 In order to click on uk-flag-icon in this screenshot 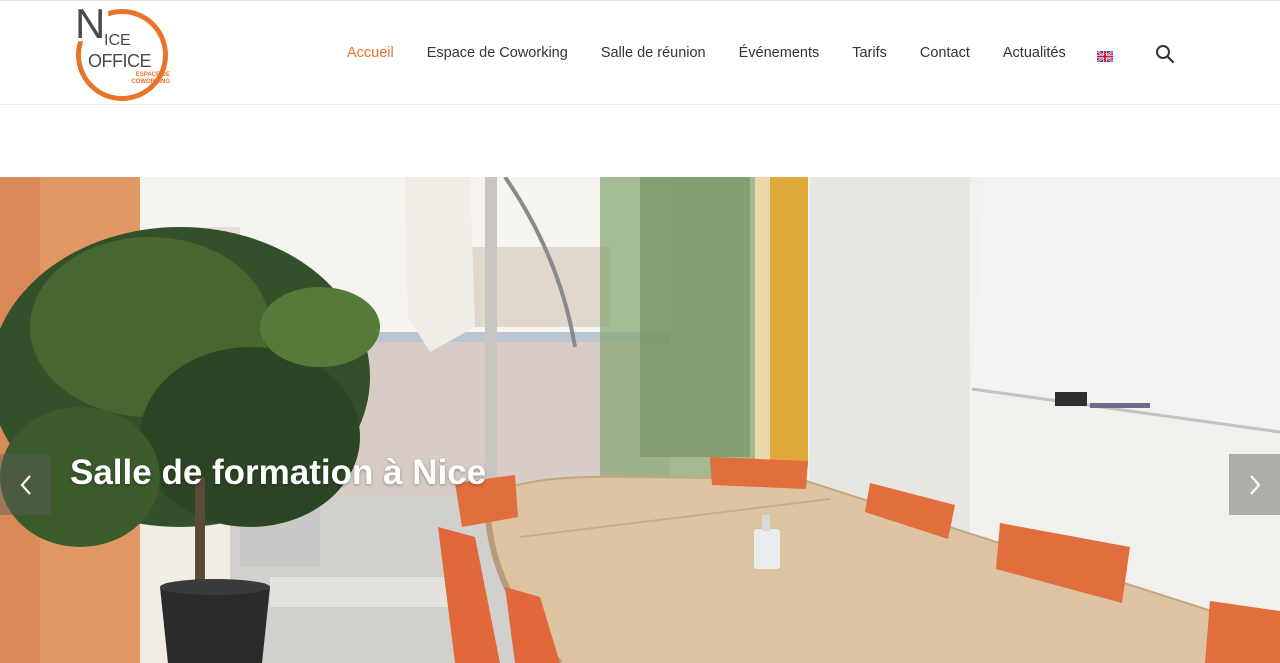, I will do `click(1105, 56)`.